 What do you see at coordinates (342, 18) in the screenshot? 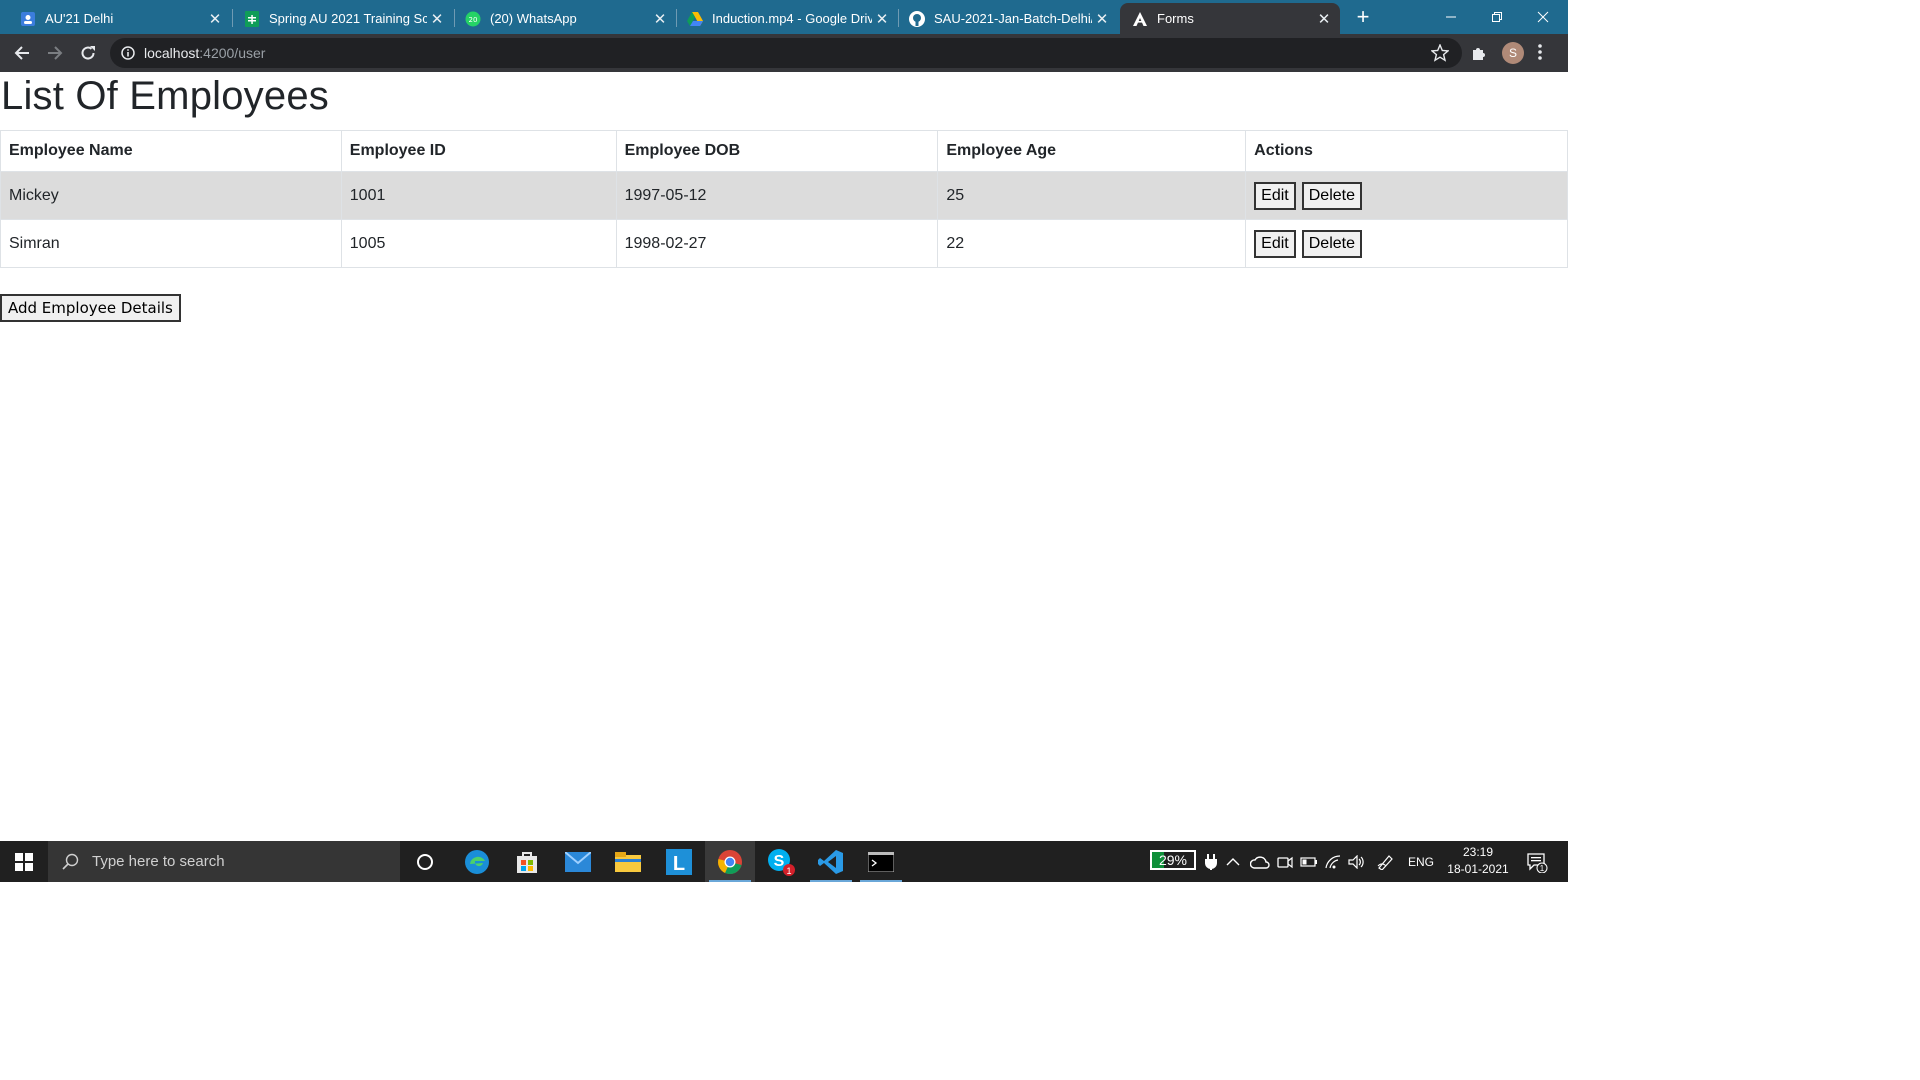
I see `tab-training-schedule: Spring AU 2021 Training Schedule ✕` at bounding box center [342, 18].